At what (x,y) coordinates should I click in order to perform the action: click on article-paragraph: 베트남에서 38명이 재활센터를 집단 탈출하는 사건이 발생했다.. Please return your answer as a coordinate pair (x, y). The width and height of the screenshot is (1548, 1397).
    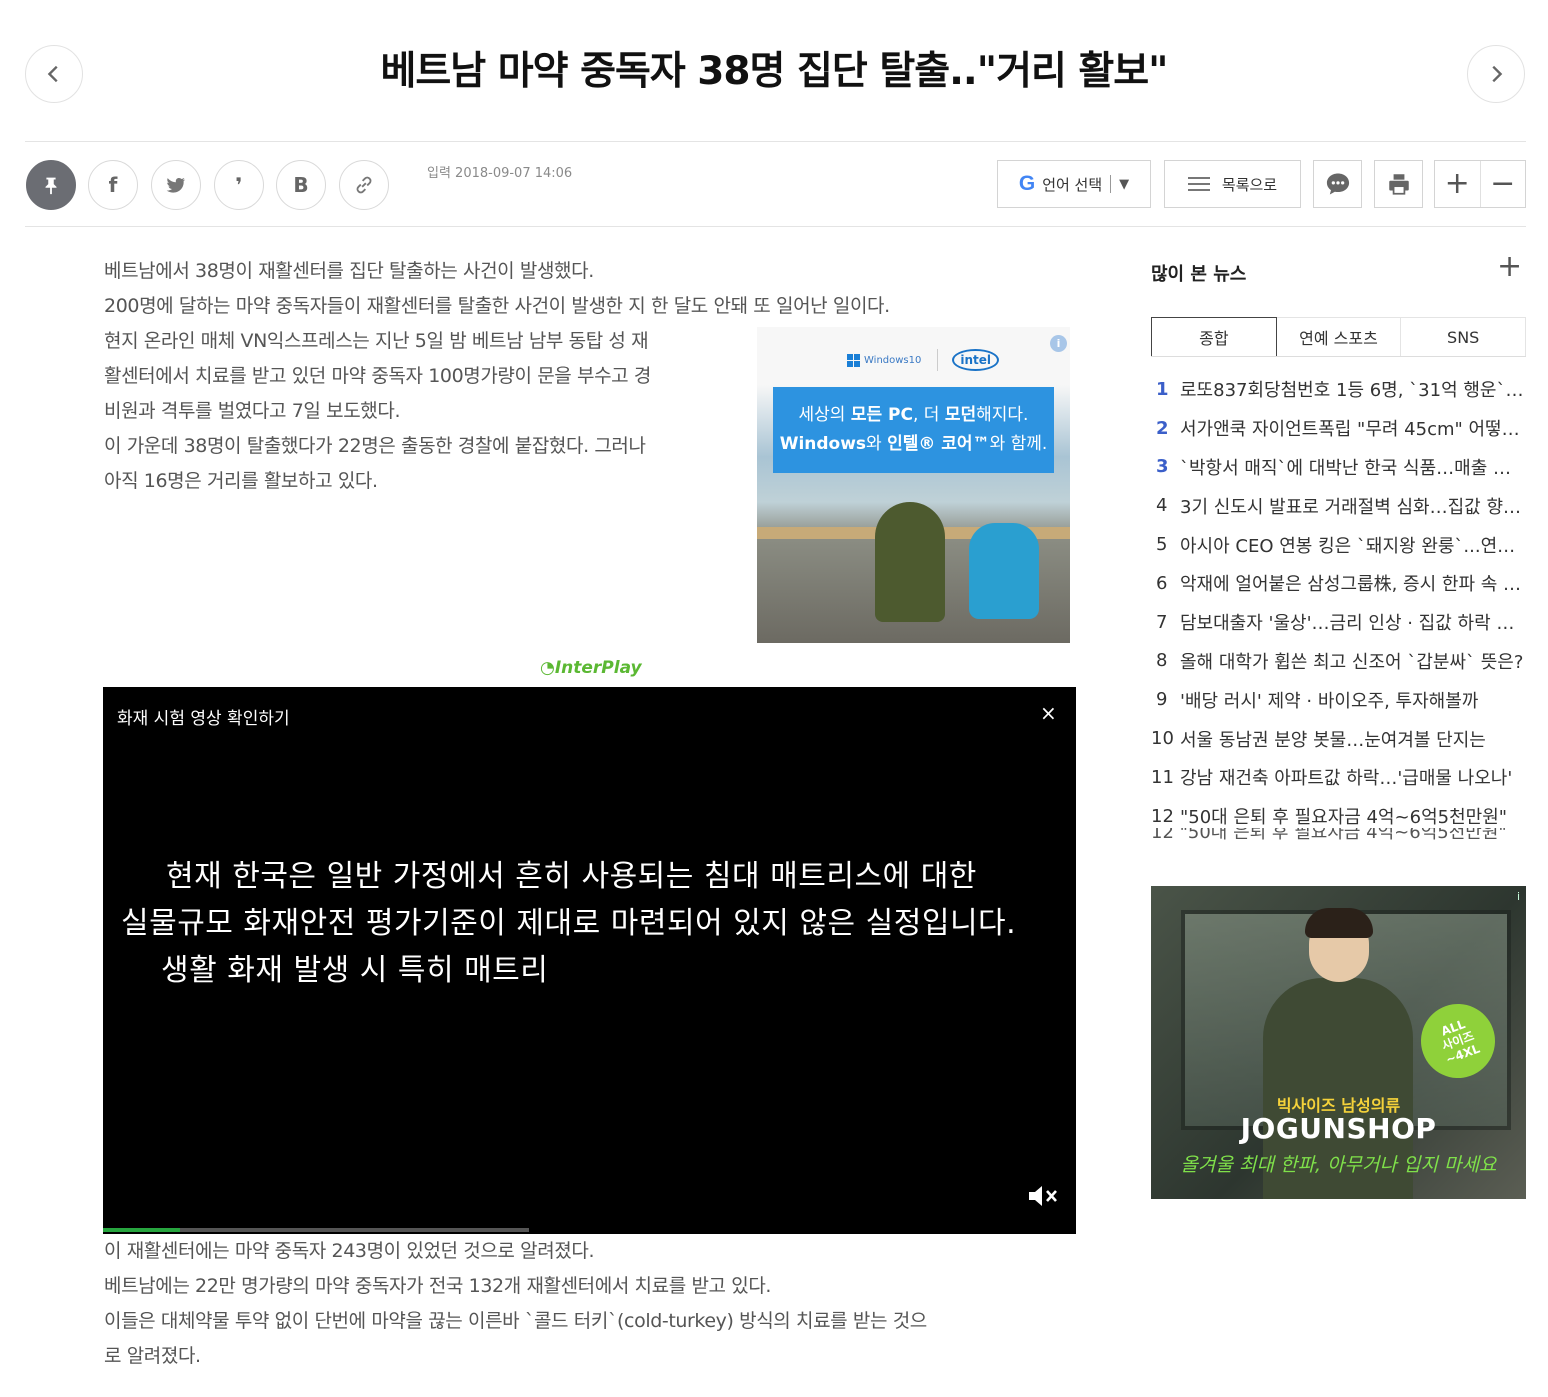
    Looking at the image, I should click on (349, 271).